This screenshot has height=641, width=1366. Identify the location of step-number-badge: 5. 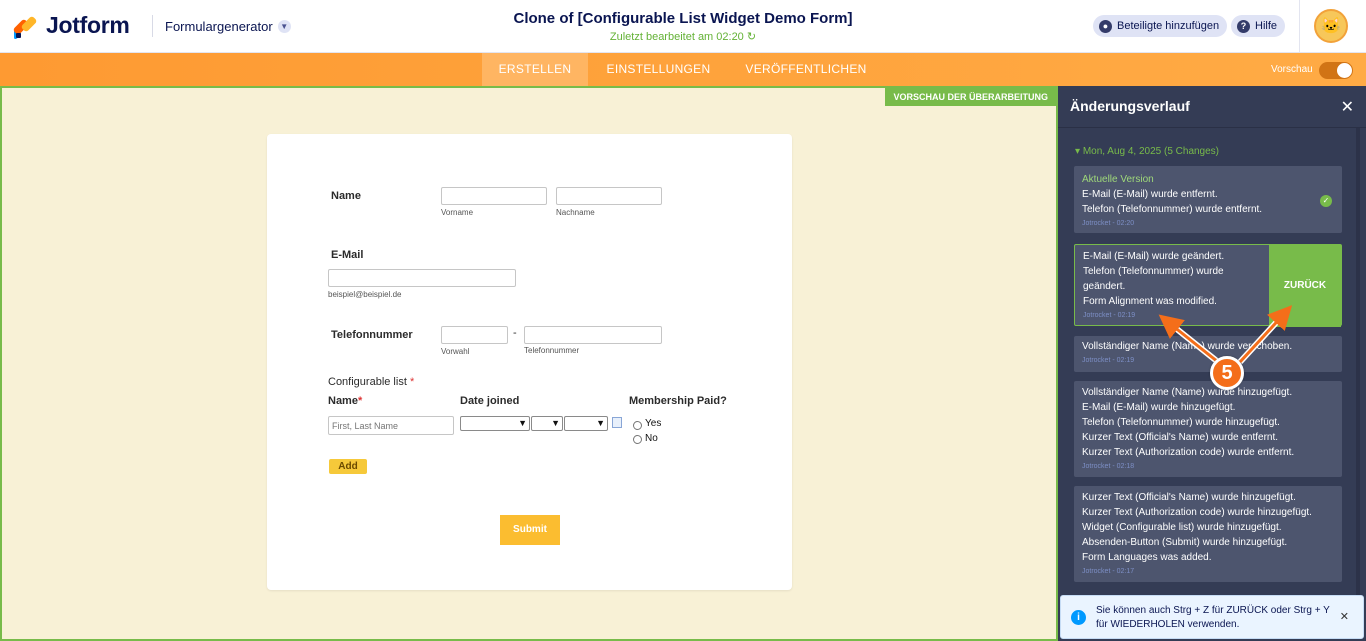
(1227, 373).